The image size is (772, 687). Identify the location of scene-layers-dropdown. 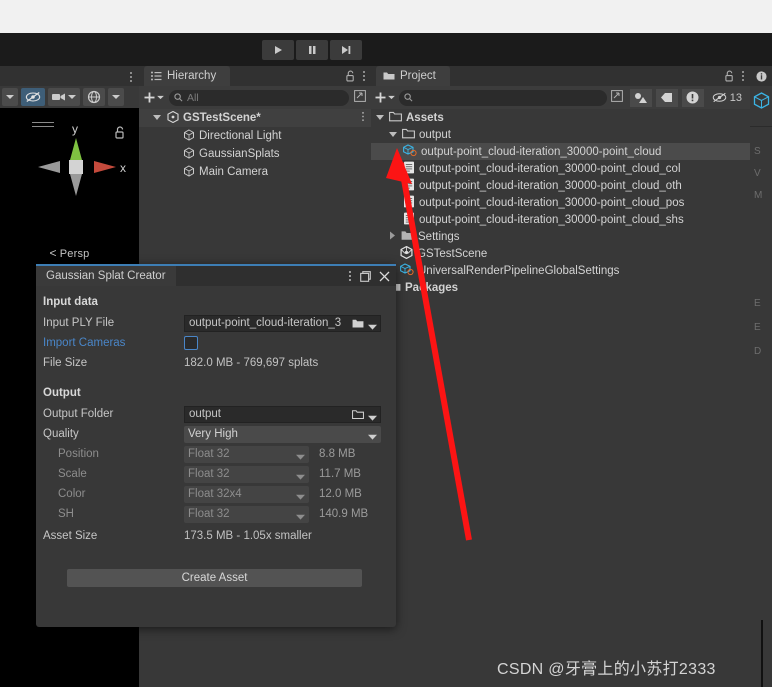
(10, 97).